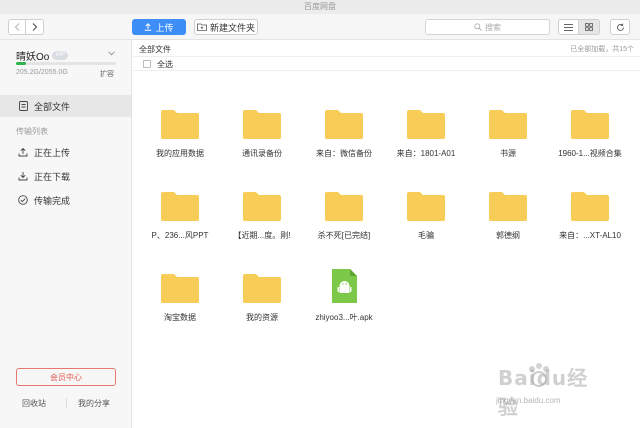  What do you see at coordinates (52, 176) in the screenshot?
I see `sidebar-item-label: 正在下载` at bounding box center [52, 176].